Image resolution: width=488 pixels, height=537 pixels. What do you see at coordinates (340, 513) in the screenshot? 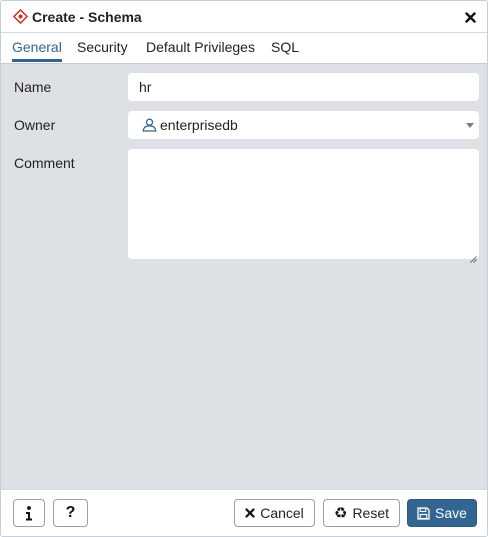
I see `recycle-icon: ♻` at bounding box center [340, 513].